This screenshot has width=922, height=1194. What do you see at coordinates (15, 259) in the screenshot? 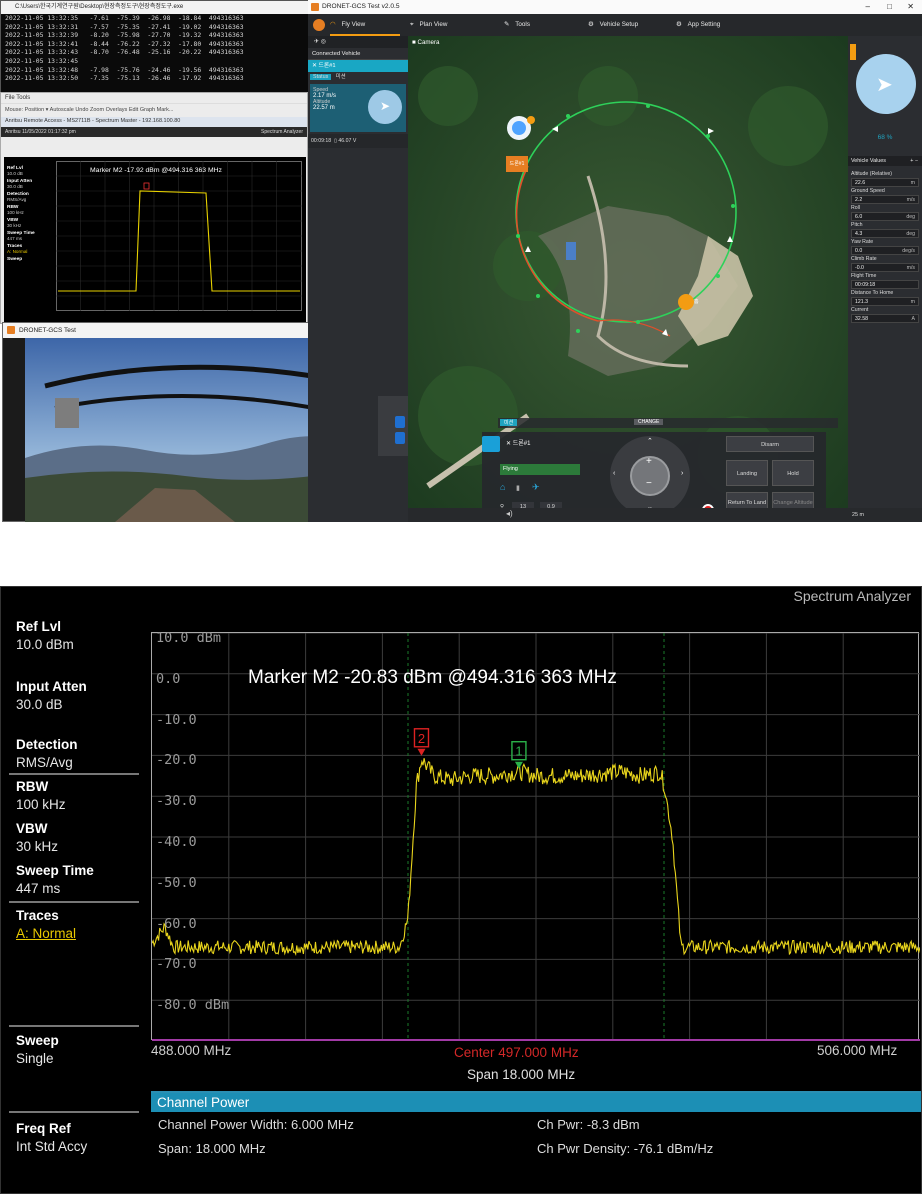
I see `mini-param-label: Sweep` at bounding box center [15, 259].